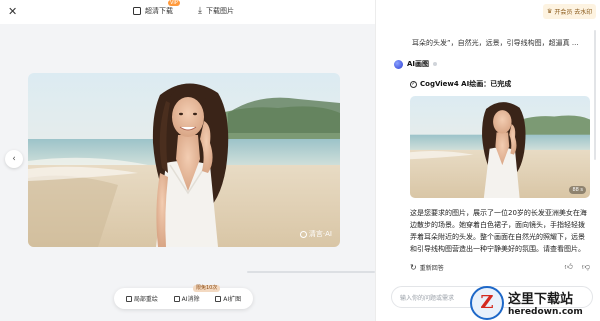  I want to click on chevron-left-icon: ‹, so click(14, 159).